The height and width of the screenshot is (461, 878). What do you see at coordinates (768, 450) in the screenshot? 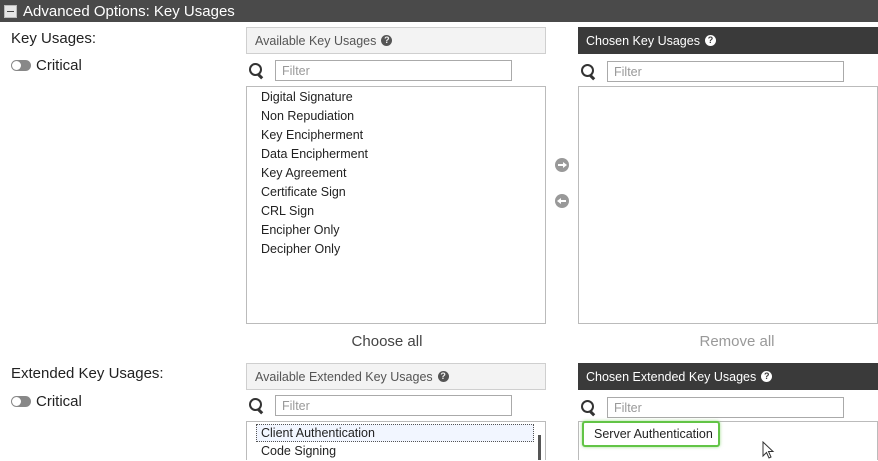
I see `mouse-pointer-icon` at bounding box center [768, 450].